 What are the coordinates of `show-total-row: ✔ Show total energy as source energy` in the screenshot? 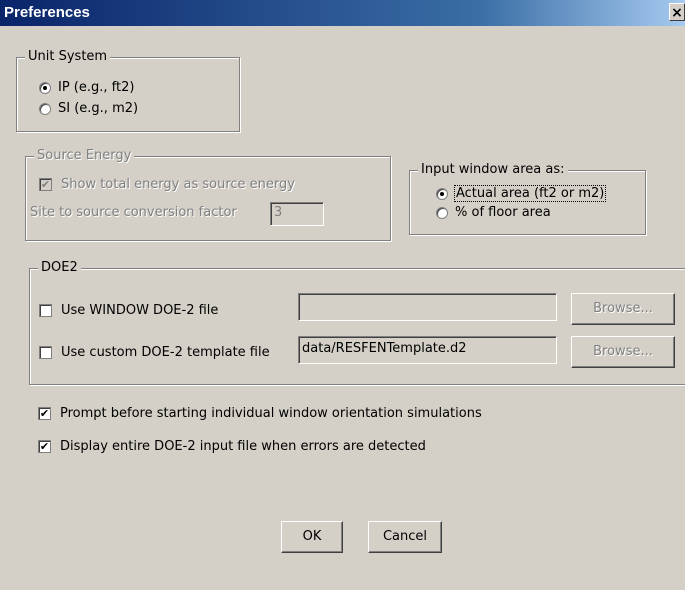 It's located at (167, 184).